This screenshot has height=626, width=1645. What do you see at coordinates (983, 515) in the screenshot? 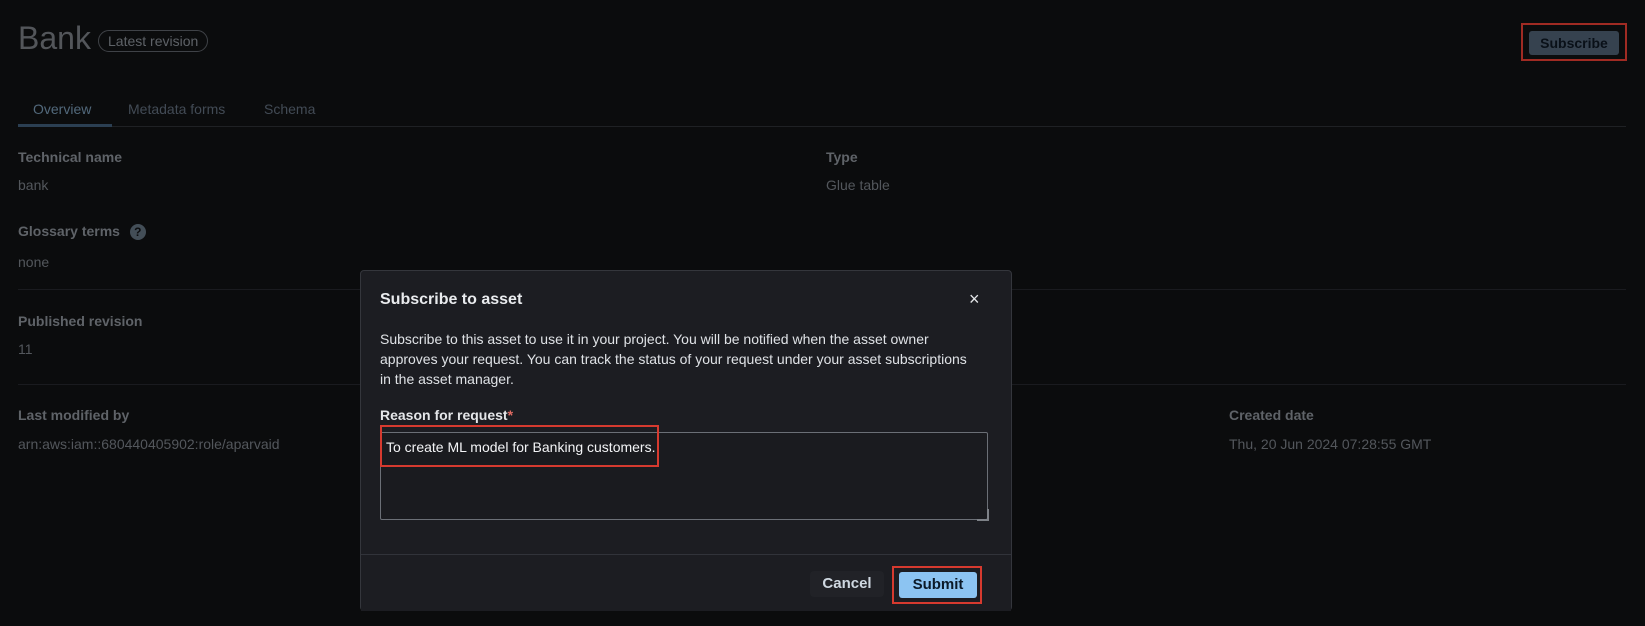
I see `resize-handle` at bounding box center [983, 515].